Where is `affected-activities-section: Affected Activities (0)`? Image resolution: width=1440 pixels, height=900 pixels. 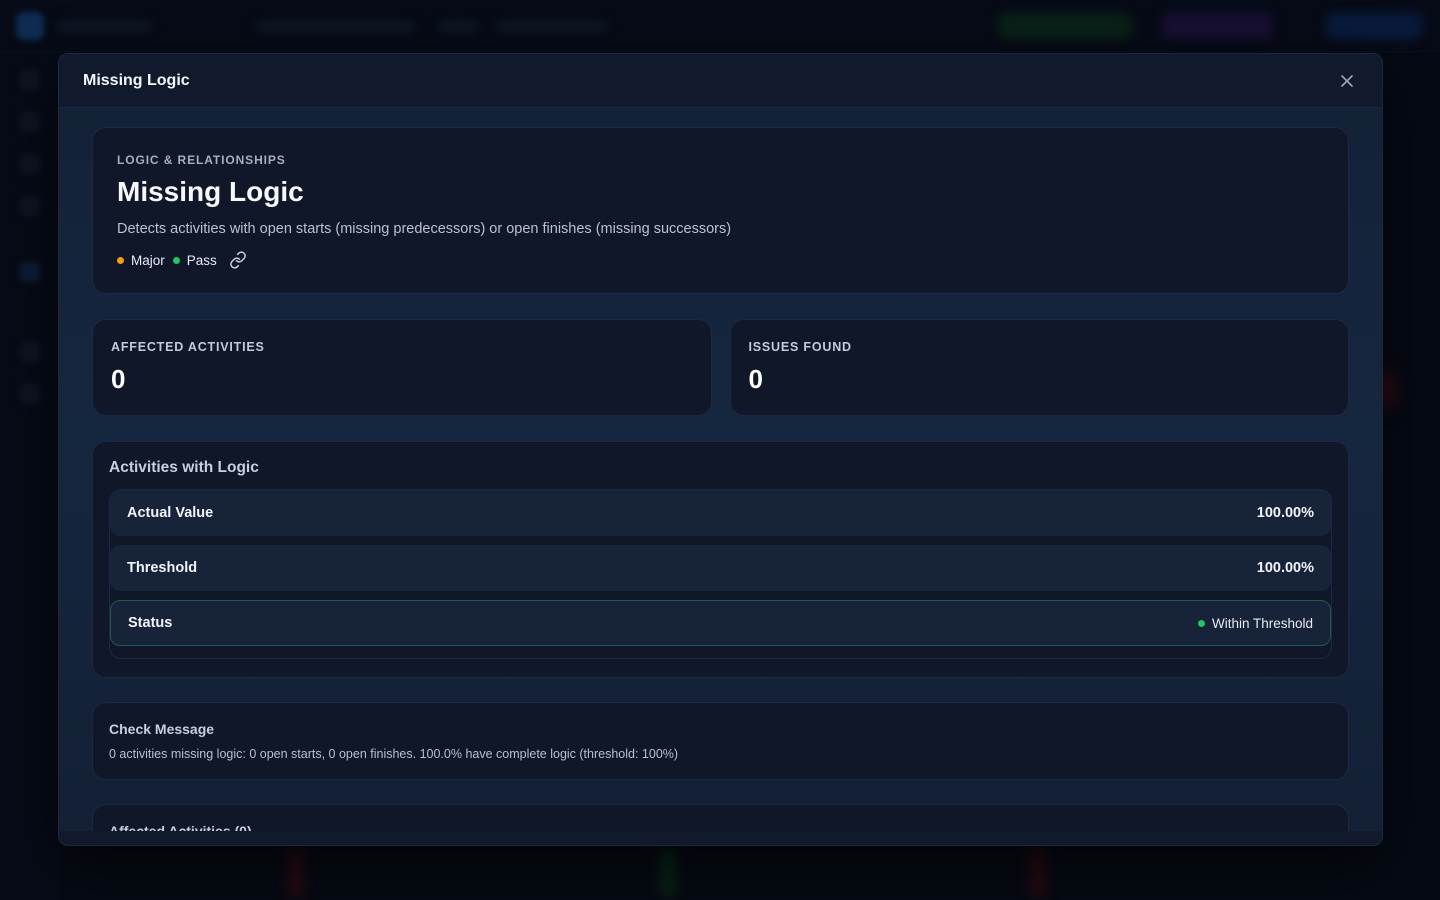
affected-activities-section: Affected Activities (0) is located at coordinates (720, 817).